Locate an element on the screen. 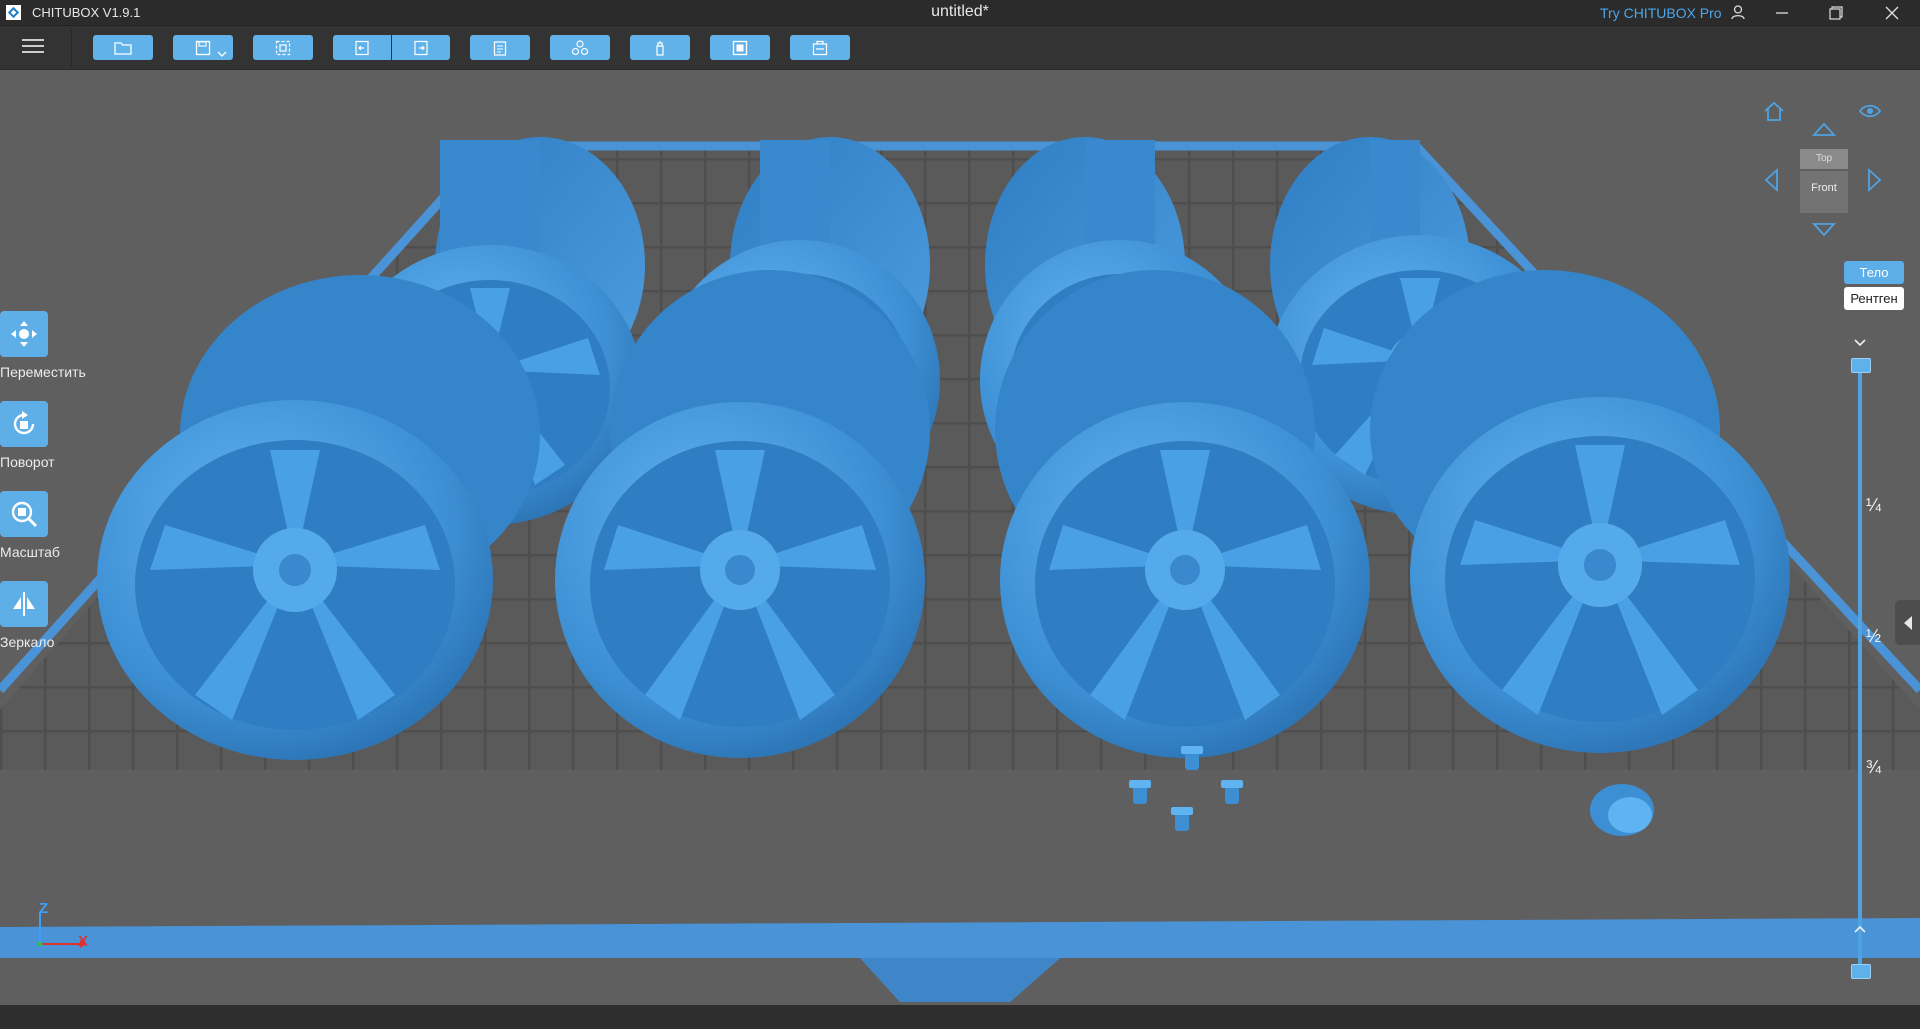 The image size is (1920, 1029). select-all-icon is located at coordinates (283, 47).